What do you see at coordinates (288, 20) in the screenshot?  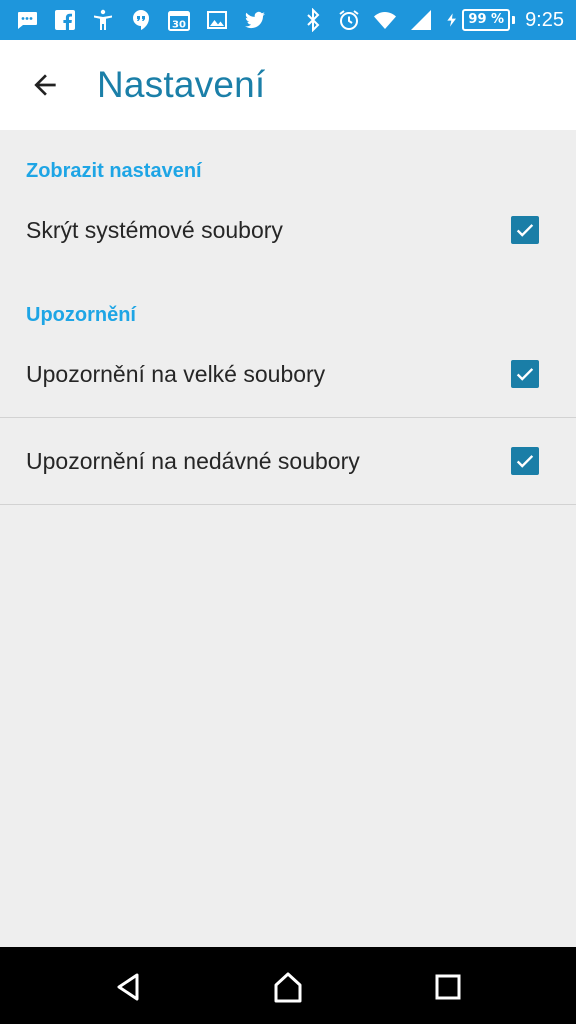 I see `status-bar: 30 99 % 9:25` at bounding box center [288, 20].